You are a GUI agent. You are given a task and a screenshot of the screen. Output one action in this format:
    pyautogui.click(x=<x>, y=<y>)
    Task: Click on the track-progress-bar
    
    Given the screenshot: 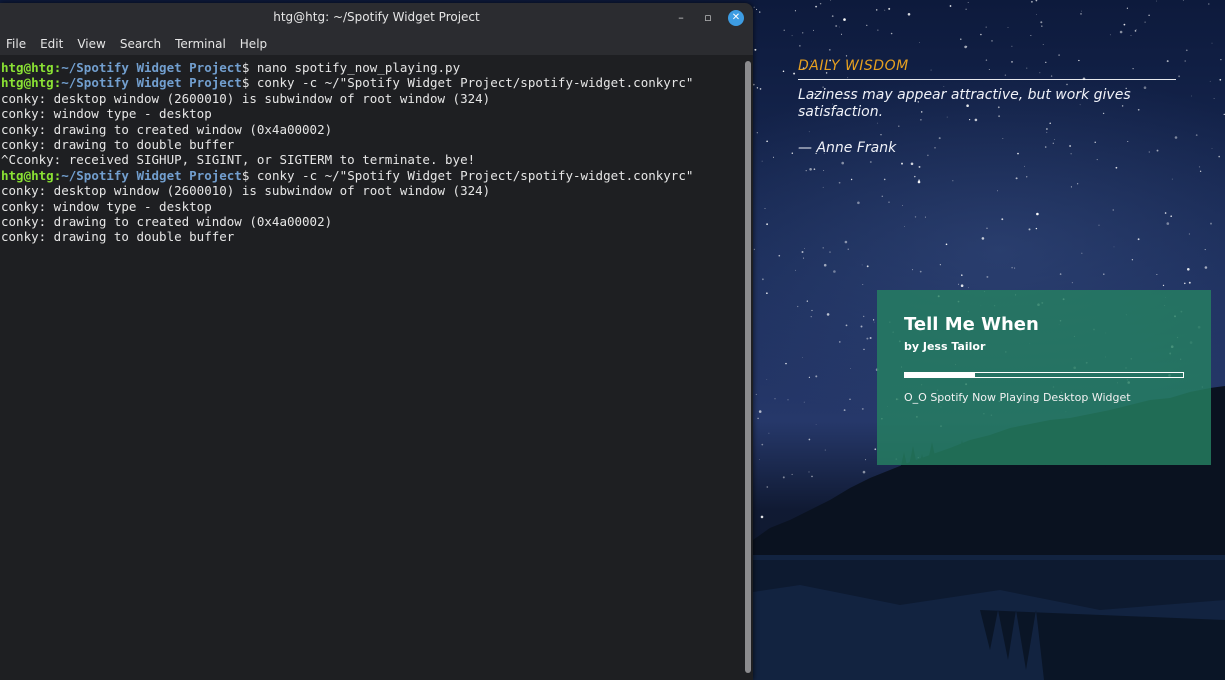 What is the action you would take?
    pyautogui.click(x=1044, y=375)
    